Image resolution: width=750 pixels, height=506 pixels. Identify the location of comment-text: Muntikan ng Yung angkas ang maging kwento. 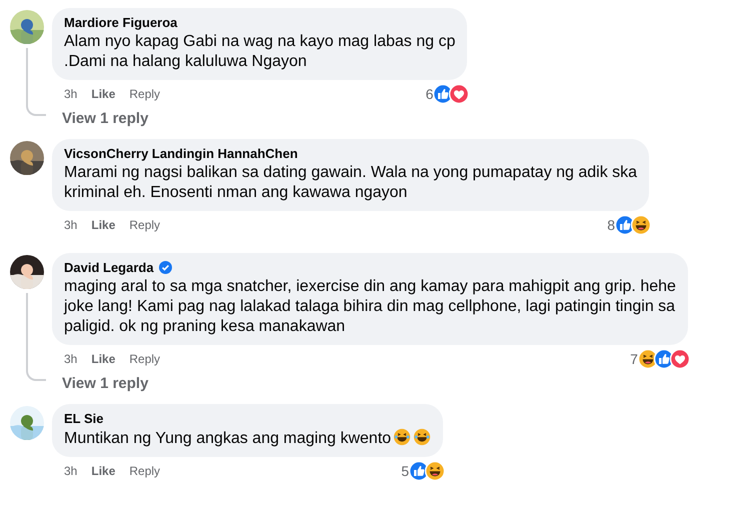
(248, 438).